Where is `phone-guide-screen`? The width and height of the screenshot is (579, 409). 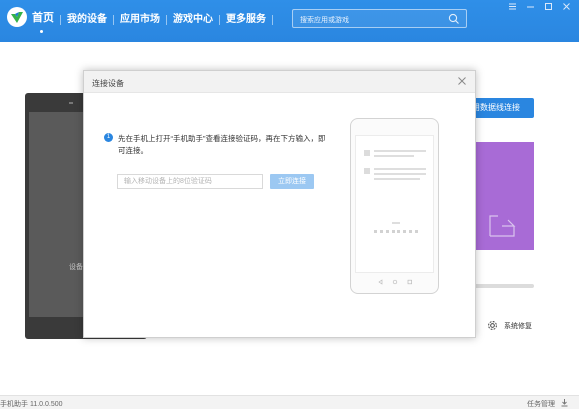 phone-guide-screen is located at coordinates (394, 204).